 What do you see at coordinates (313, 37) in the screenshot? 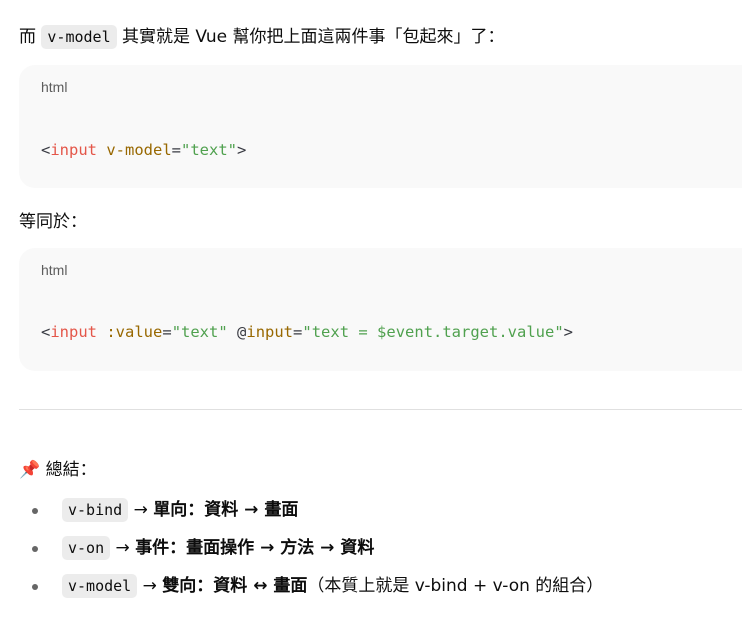
I see `intro-suffix: 其實就是 Vue 幫你把上面這兩件事「包起來」了：` at bounding box center [313, 37].